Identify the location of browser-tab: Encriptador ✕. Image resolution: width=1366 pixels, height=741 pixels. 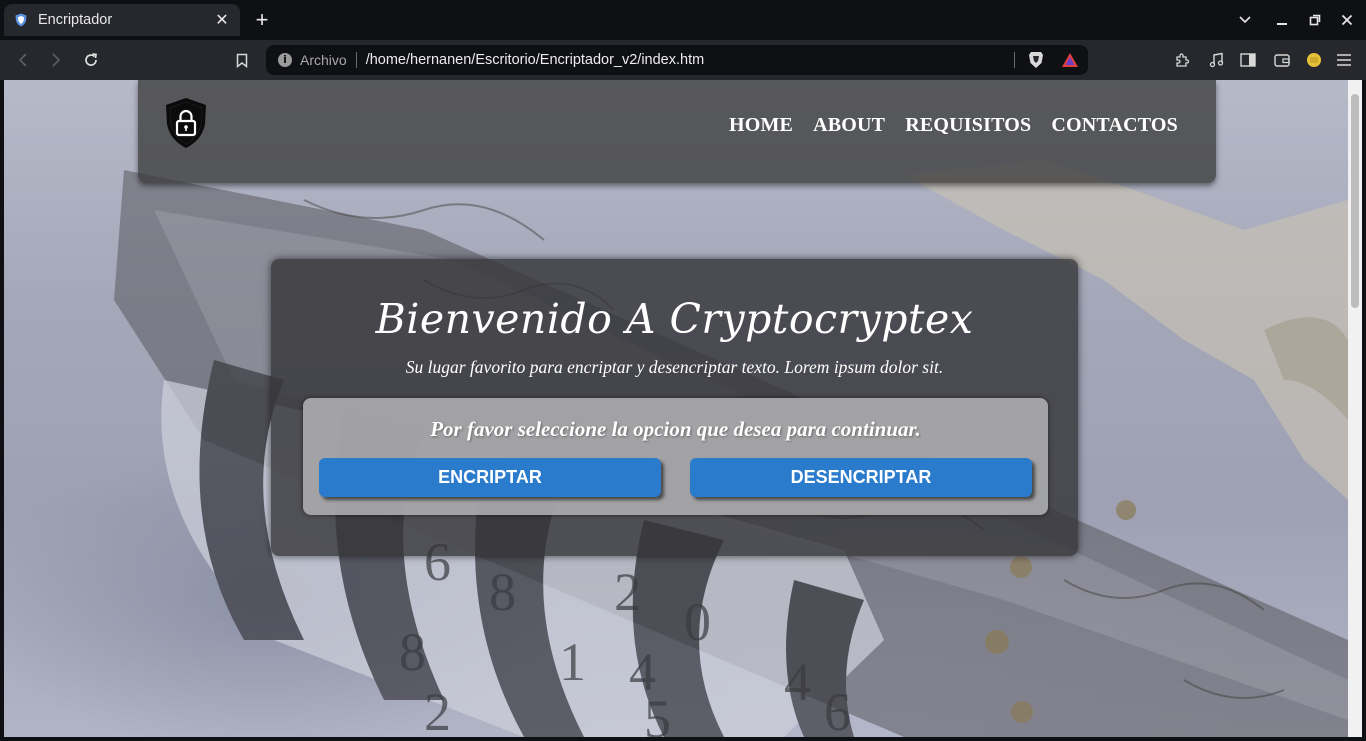
(122, 20).